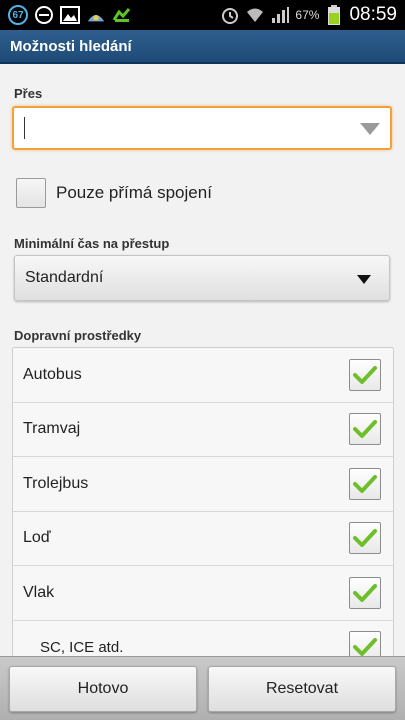 The width and height of the screenshot is (405, 720). Describe the element at coordinates (92, 243) in the screenshot. I see `min-transfer-label: Minimální čas na přestup` at that location.